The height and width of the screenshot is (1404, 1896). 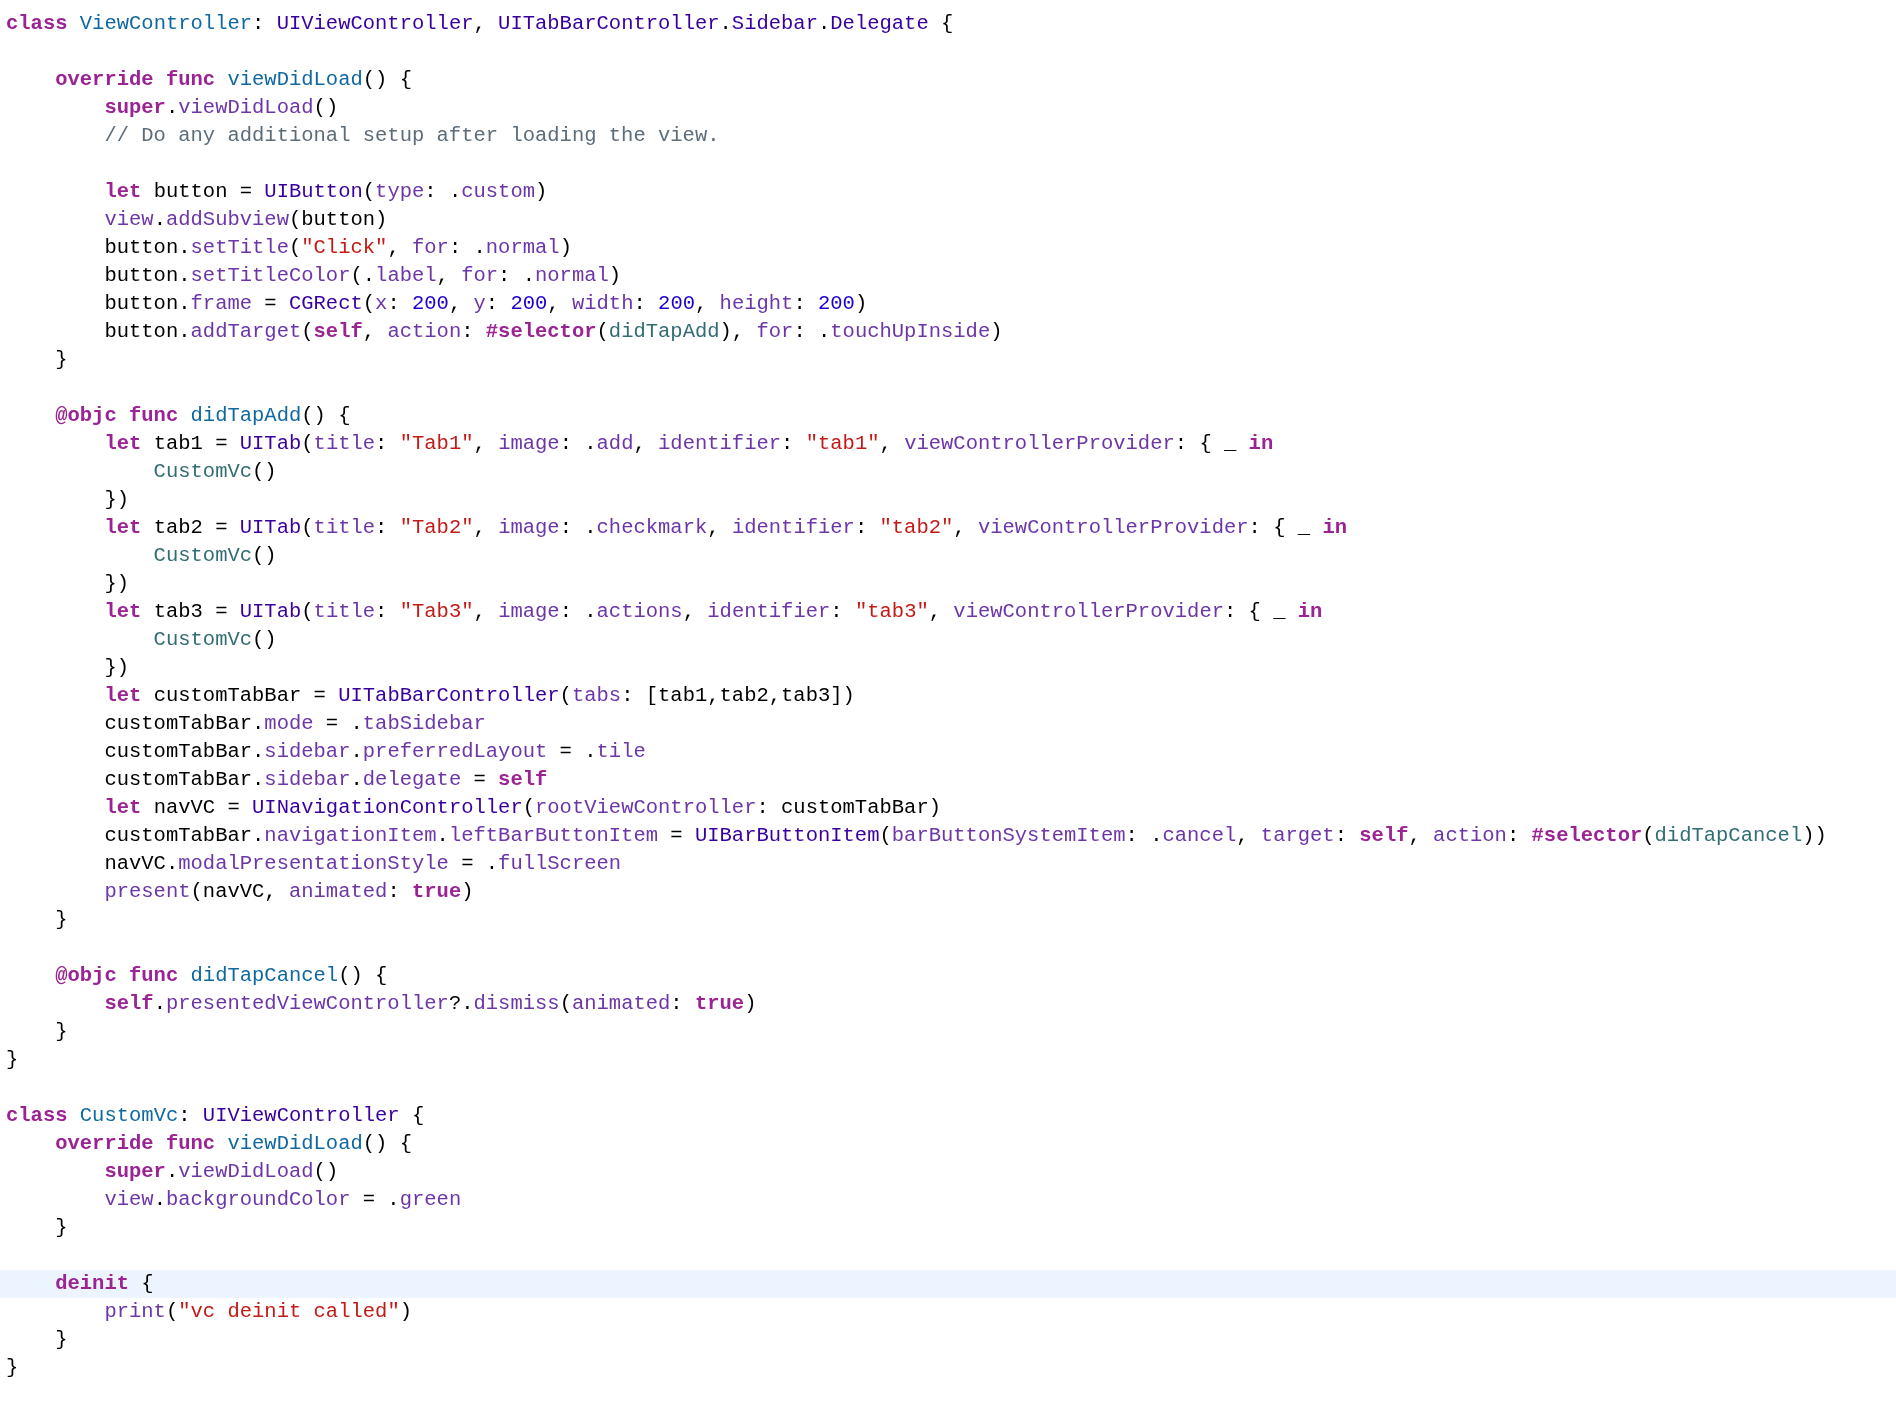 What do you see at coordinates (215, 1115) in the screenshot?
I see `code-line: class CustomVc: UIViewController {` at bounding box center [215, 1115].